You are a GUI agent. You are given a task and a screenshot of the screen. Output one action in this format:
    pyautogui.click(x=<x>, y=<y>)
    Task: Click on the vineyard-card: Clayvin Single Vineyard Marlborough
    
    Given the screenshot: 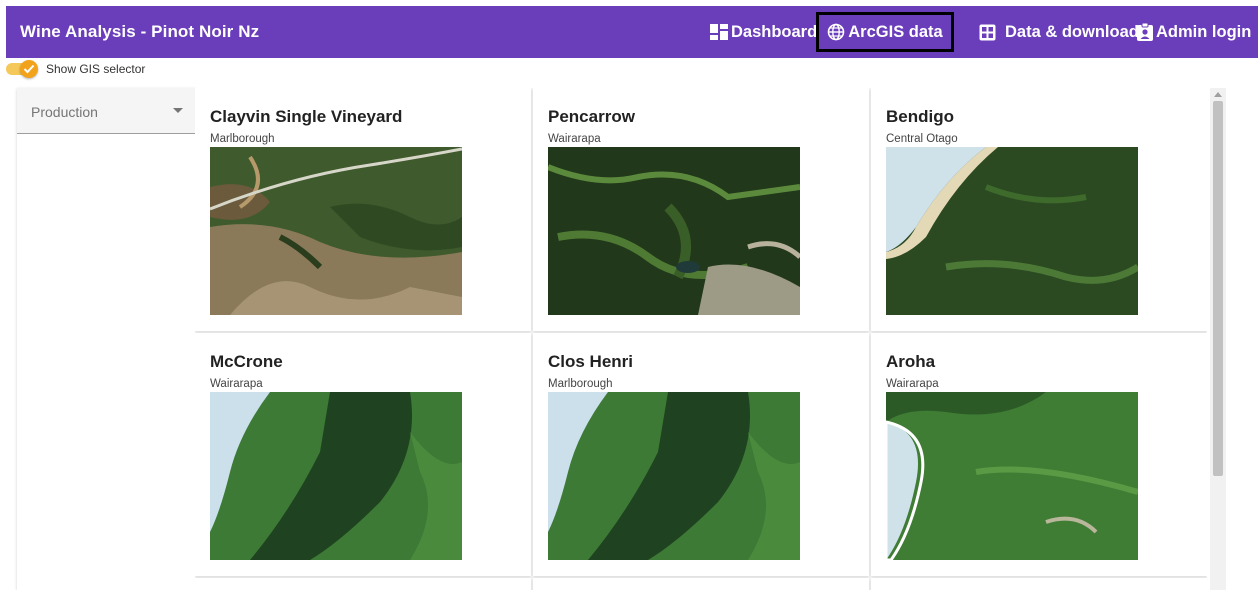 What is the action you would take?
    pyautogui.click(x=363, y=209)
    